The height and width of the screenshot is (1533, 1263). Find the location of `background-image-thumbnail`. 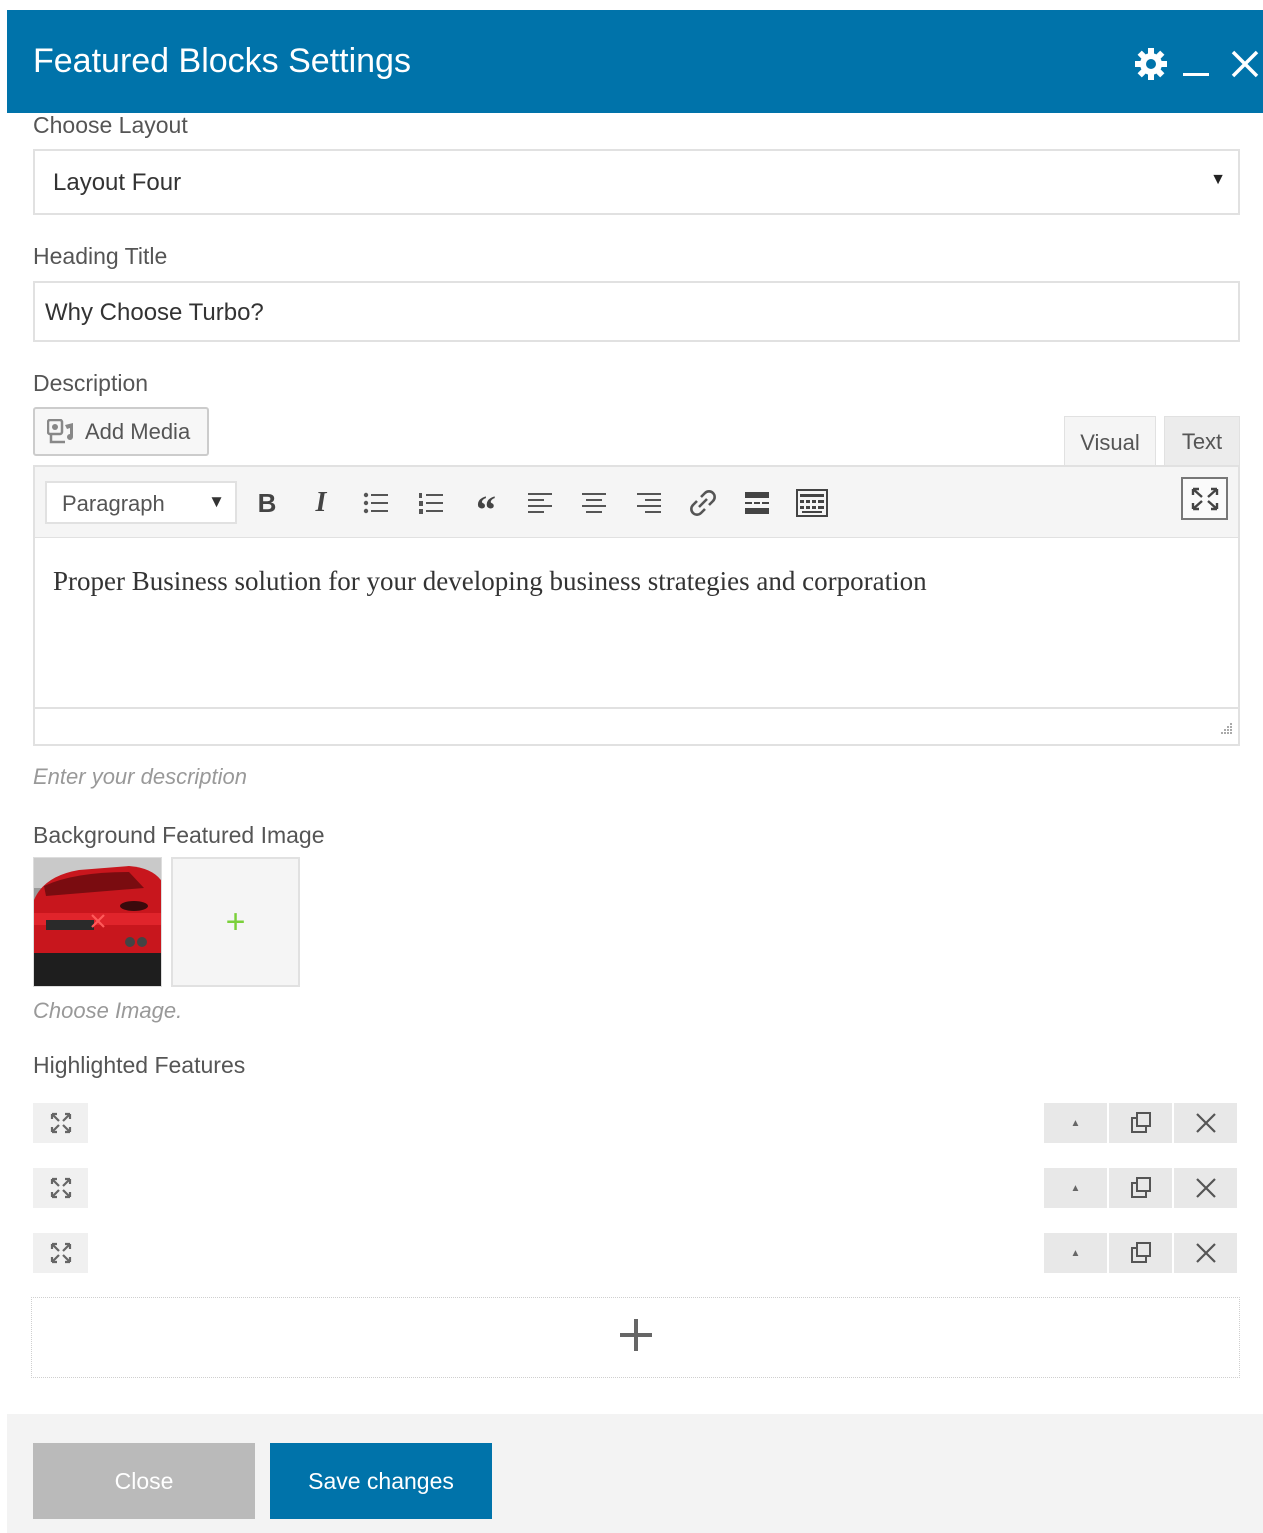

background-image-thumbnail is located at coordinates (97, 922).